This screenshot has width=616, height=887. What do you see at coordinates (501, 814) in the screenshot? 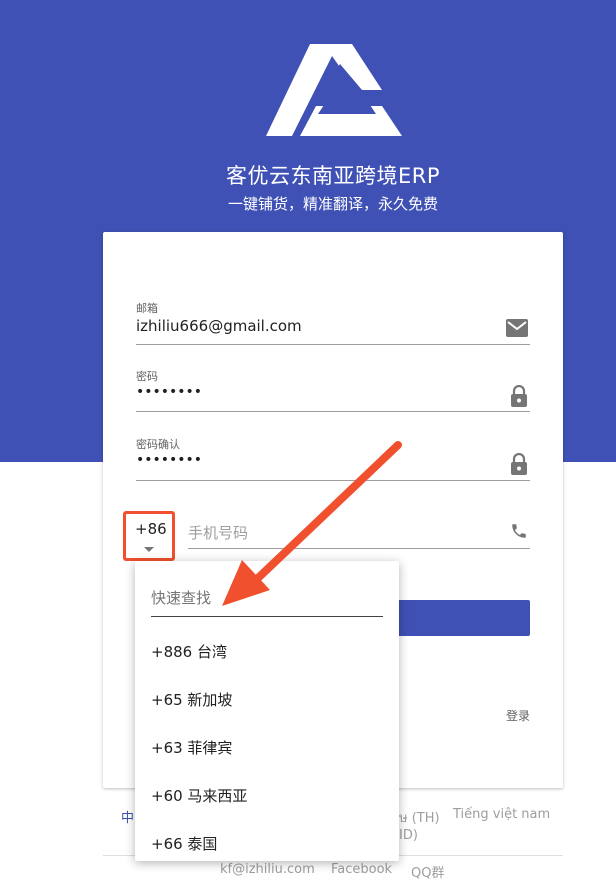
I see `language-option-vi: Tiếng việt nam` at bounding box center [501, 814].